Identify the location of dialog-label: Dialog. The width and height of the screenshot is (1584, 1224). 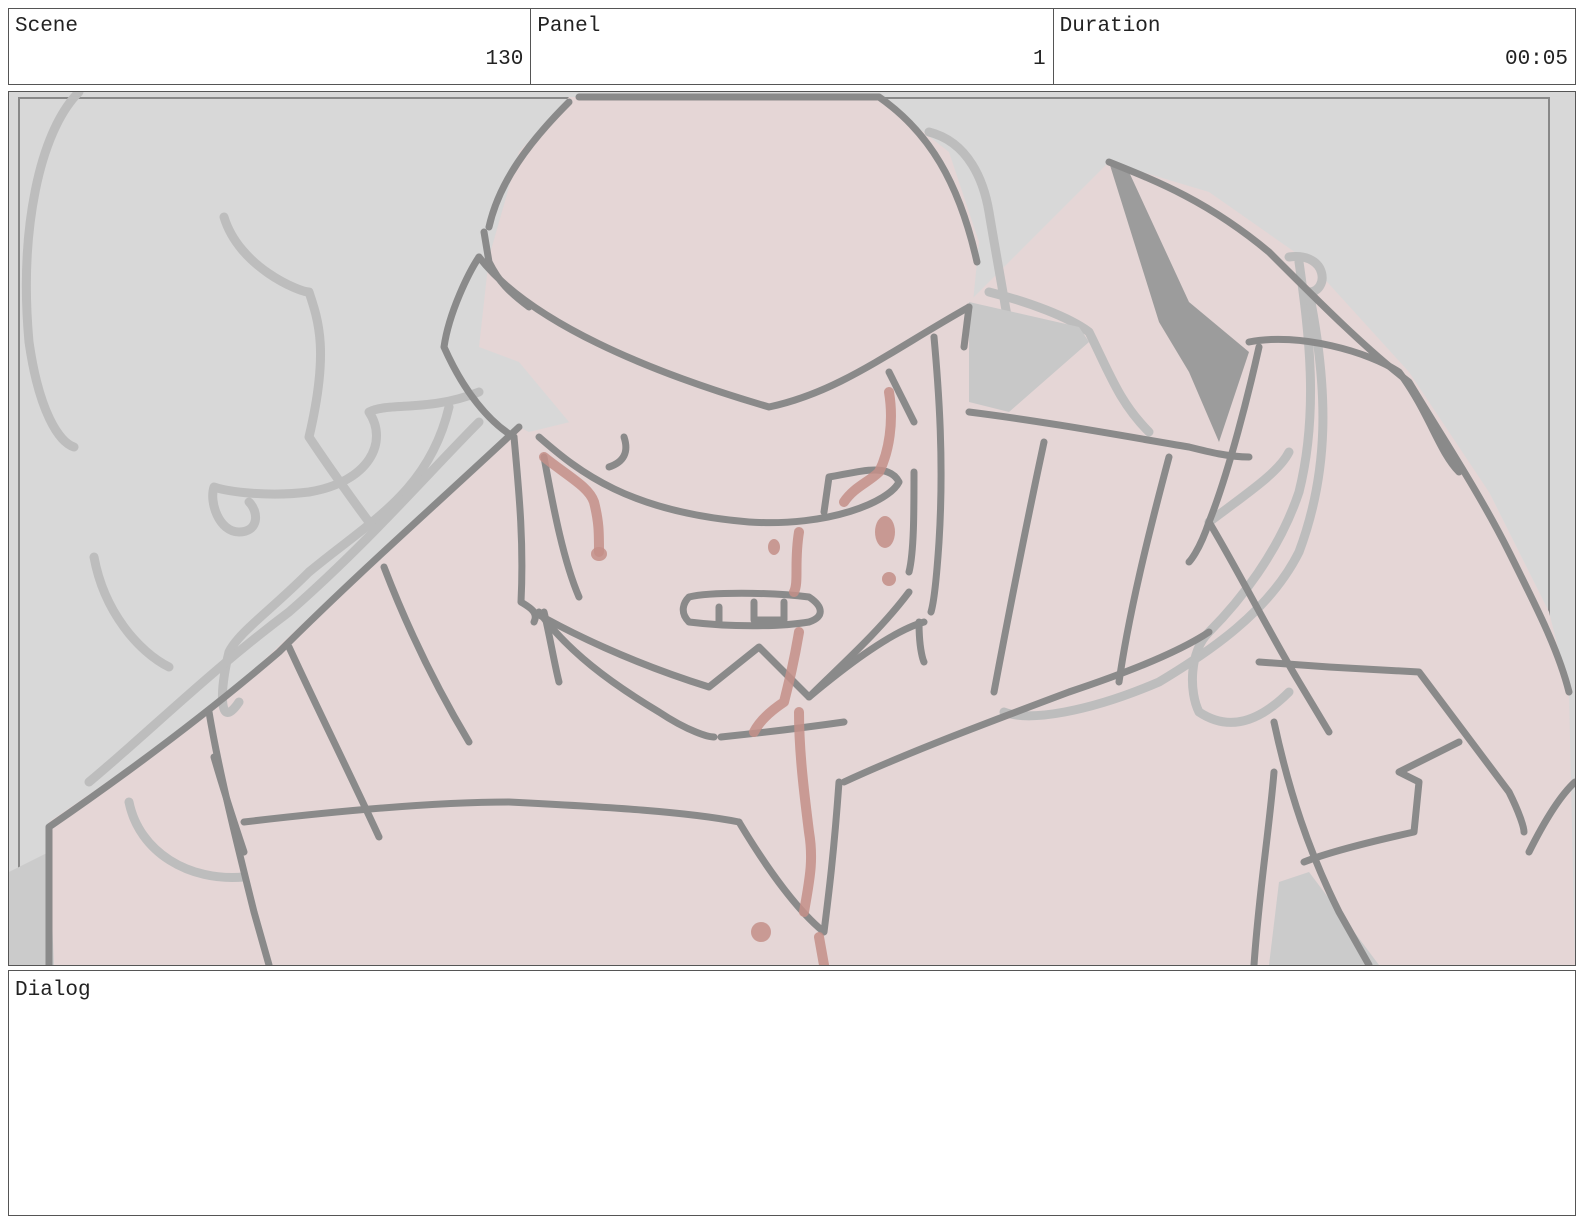
(53, 990).